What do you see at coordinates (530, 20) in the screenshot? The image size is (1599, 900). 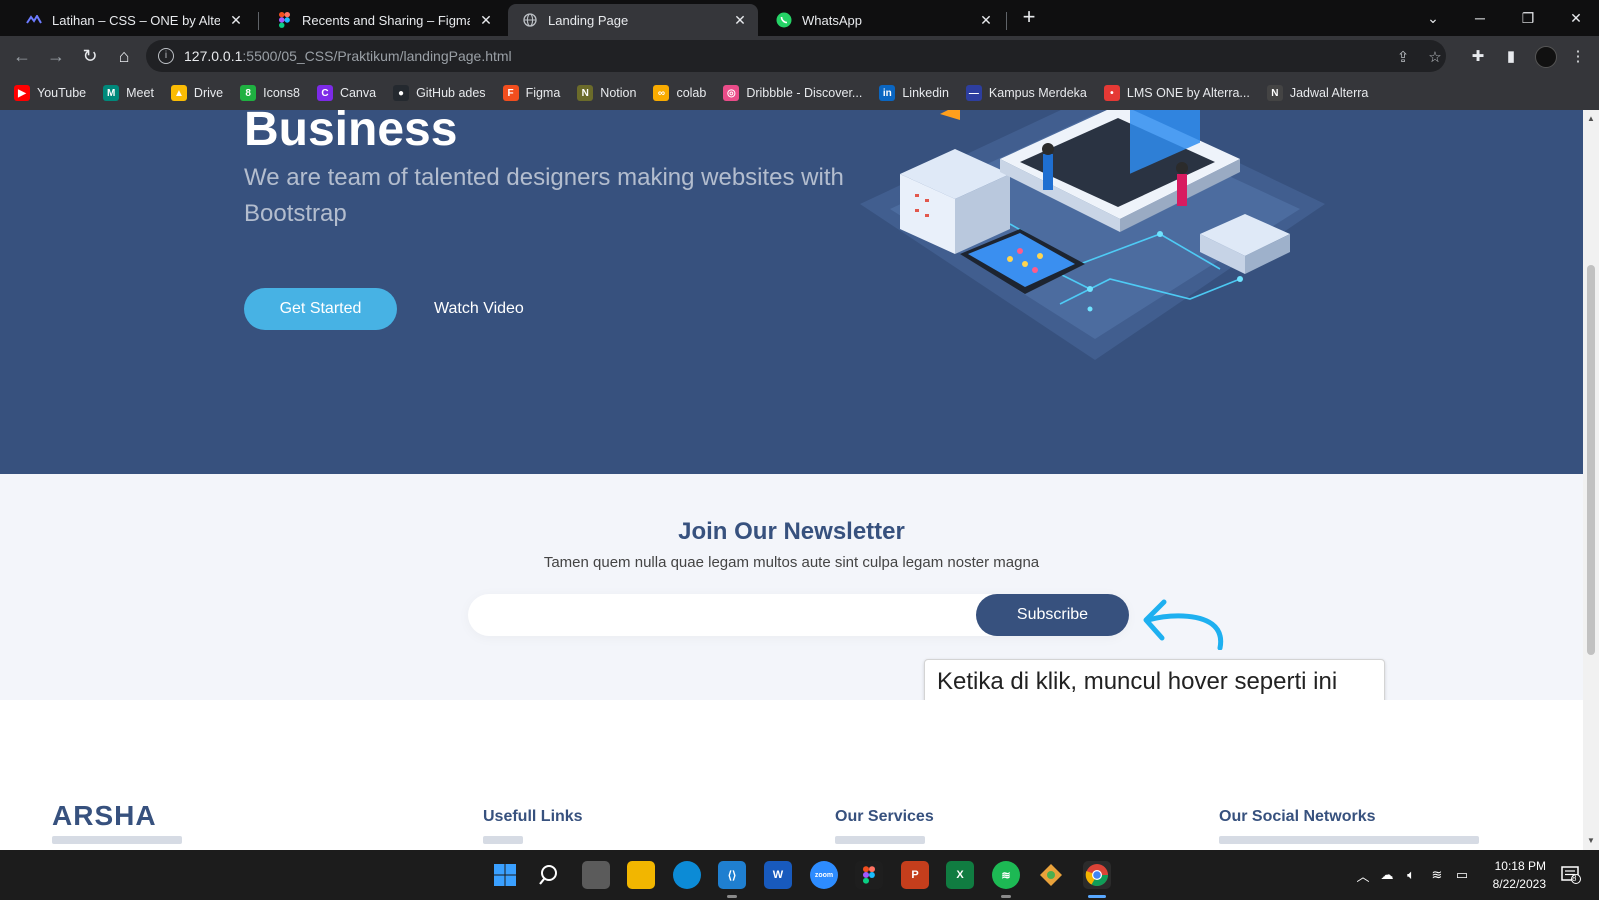 I see `globe-icon` at bounding box center [530, 20].